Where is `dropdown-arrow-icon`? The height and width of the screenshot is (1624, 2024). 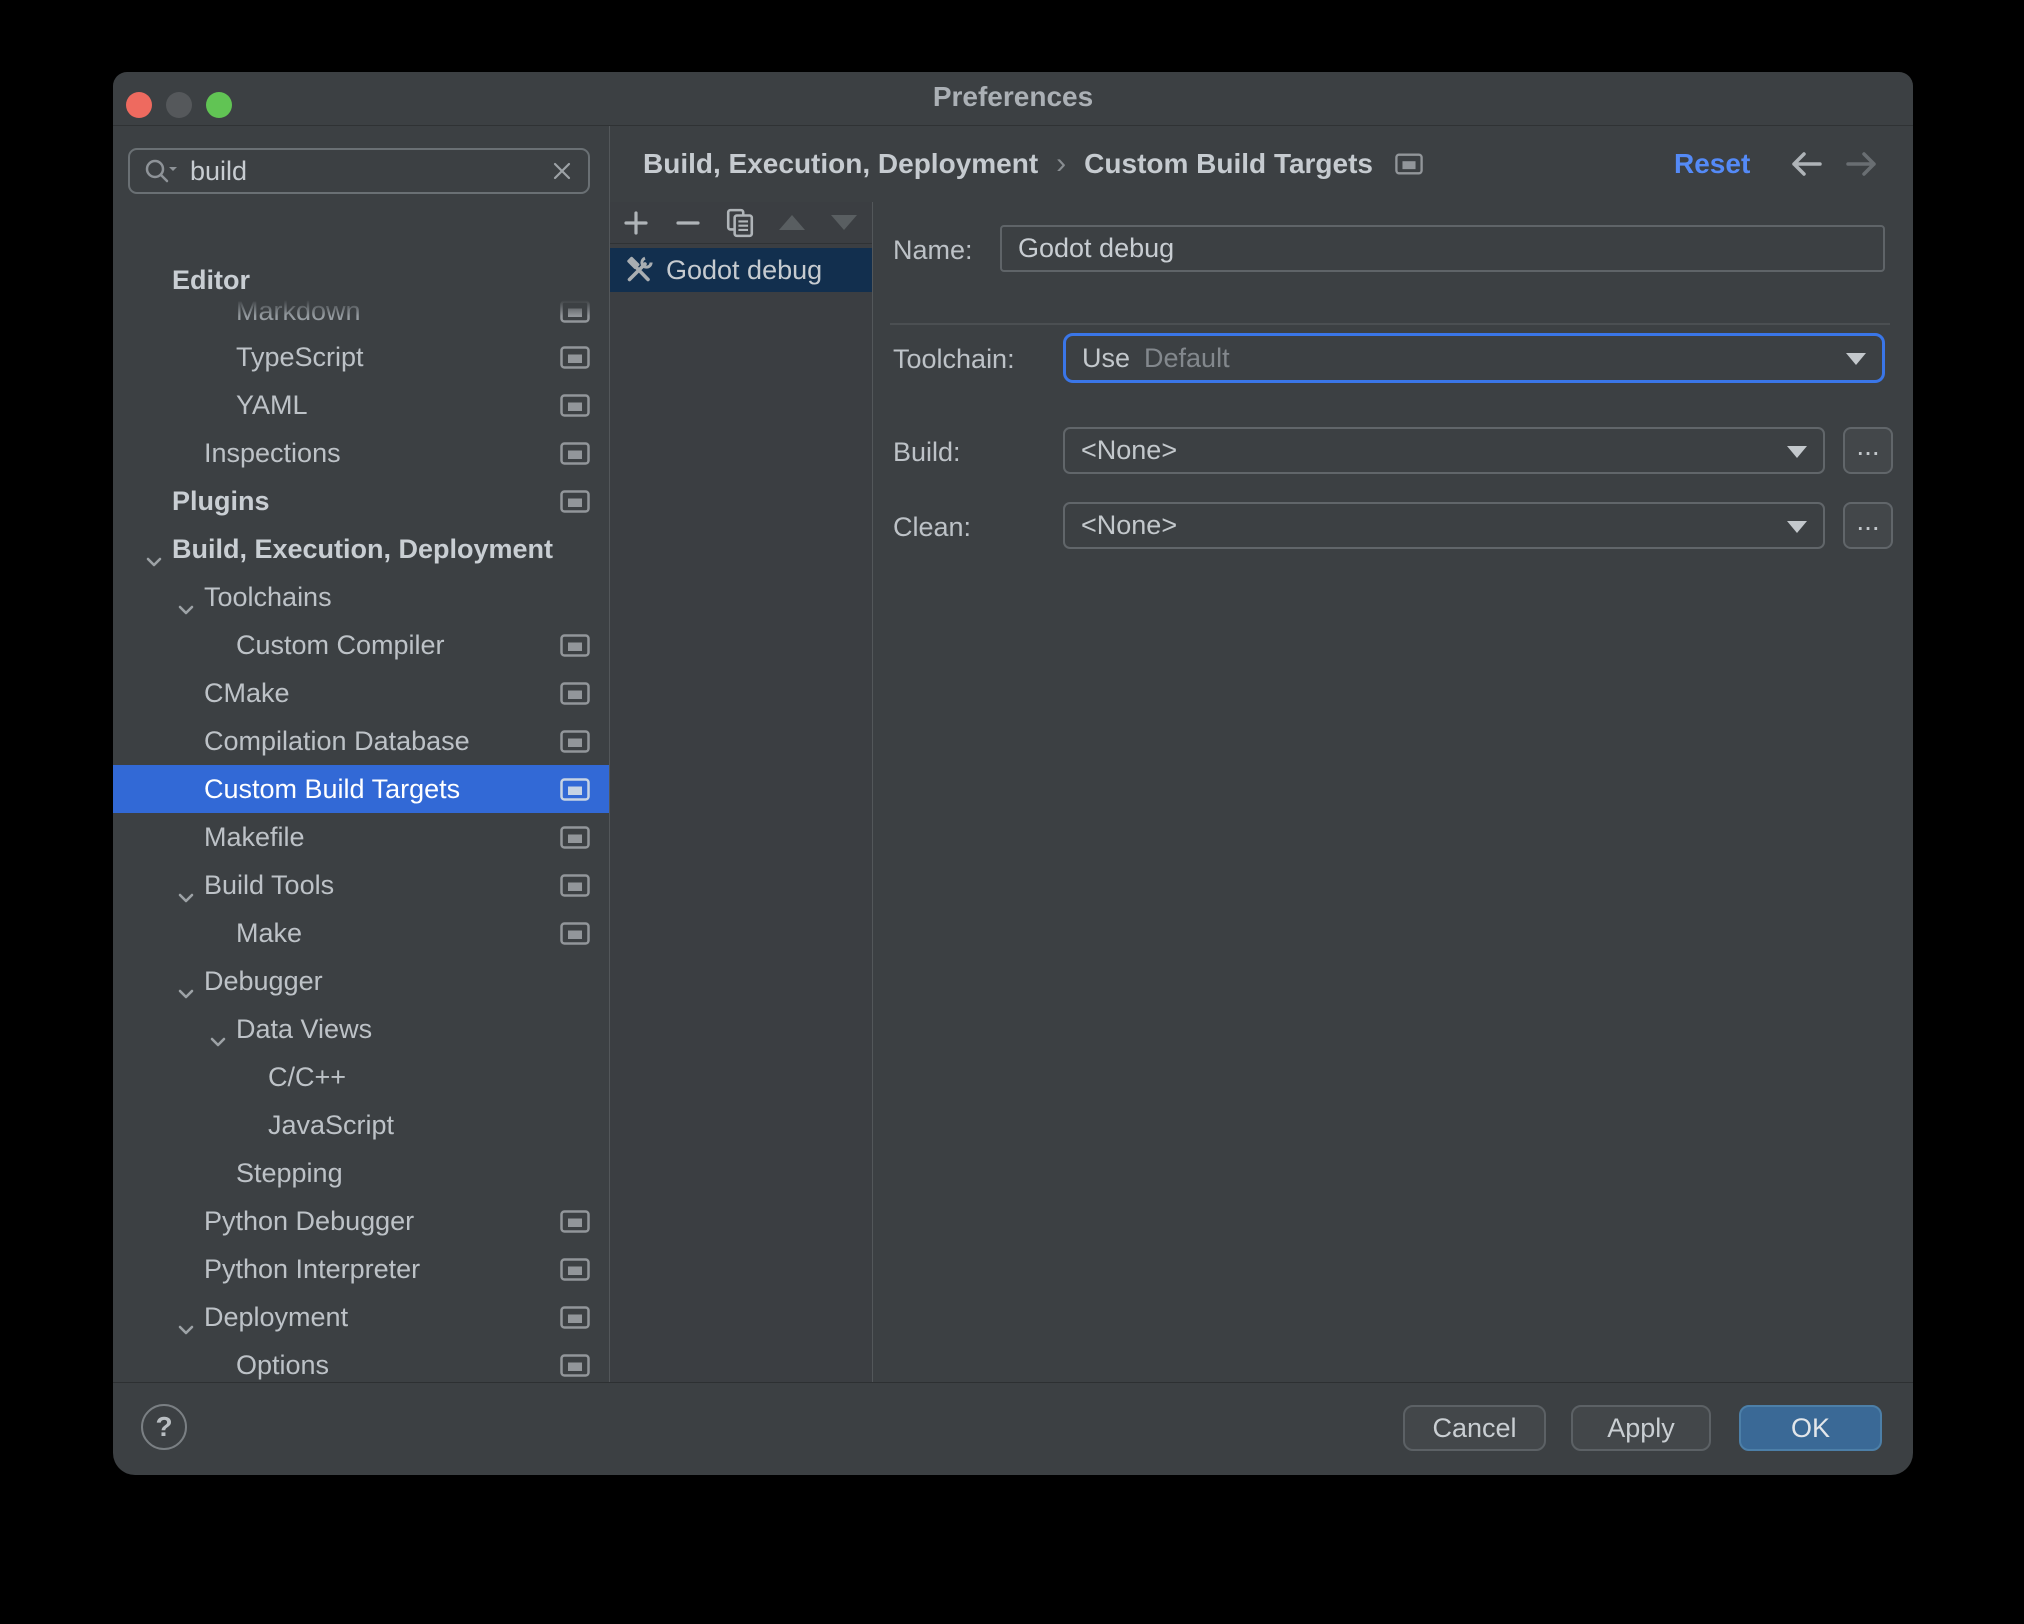
dropdown-arrow-icon is located at coordinates (1797, 526).